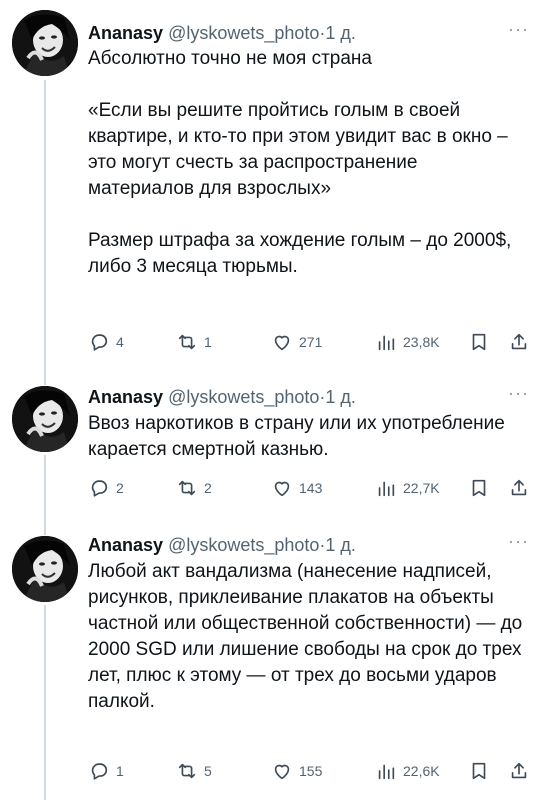 The image size is (547, 800). What do you see at coordinates (120, 342) in the screenshot?
I see `reply-count: 4` at bounding box center [120, 342].